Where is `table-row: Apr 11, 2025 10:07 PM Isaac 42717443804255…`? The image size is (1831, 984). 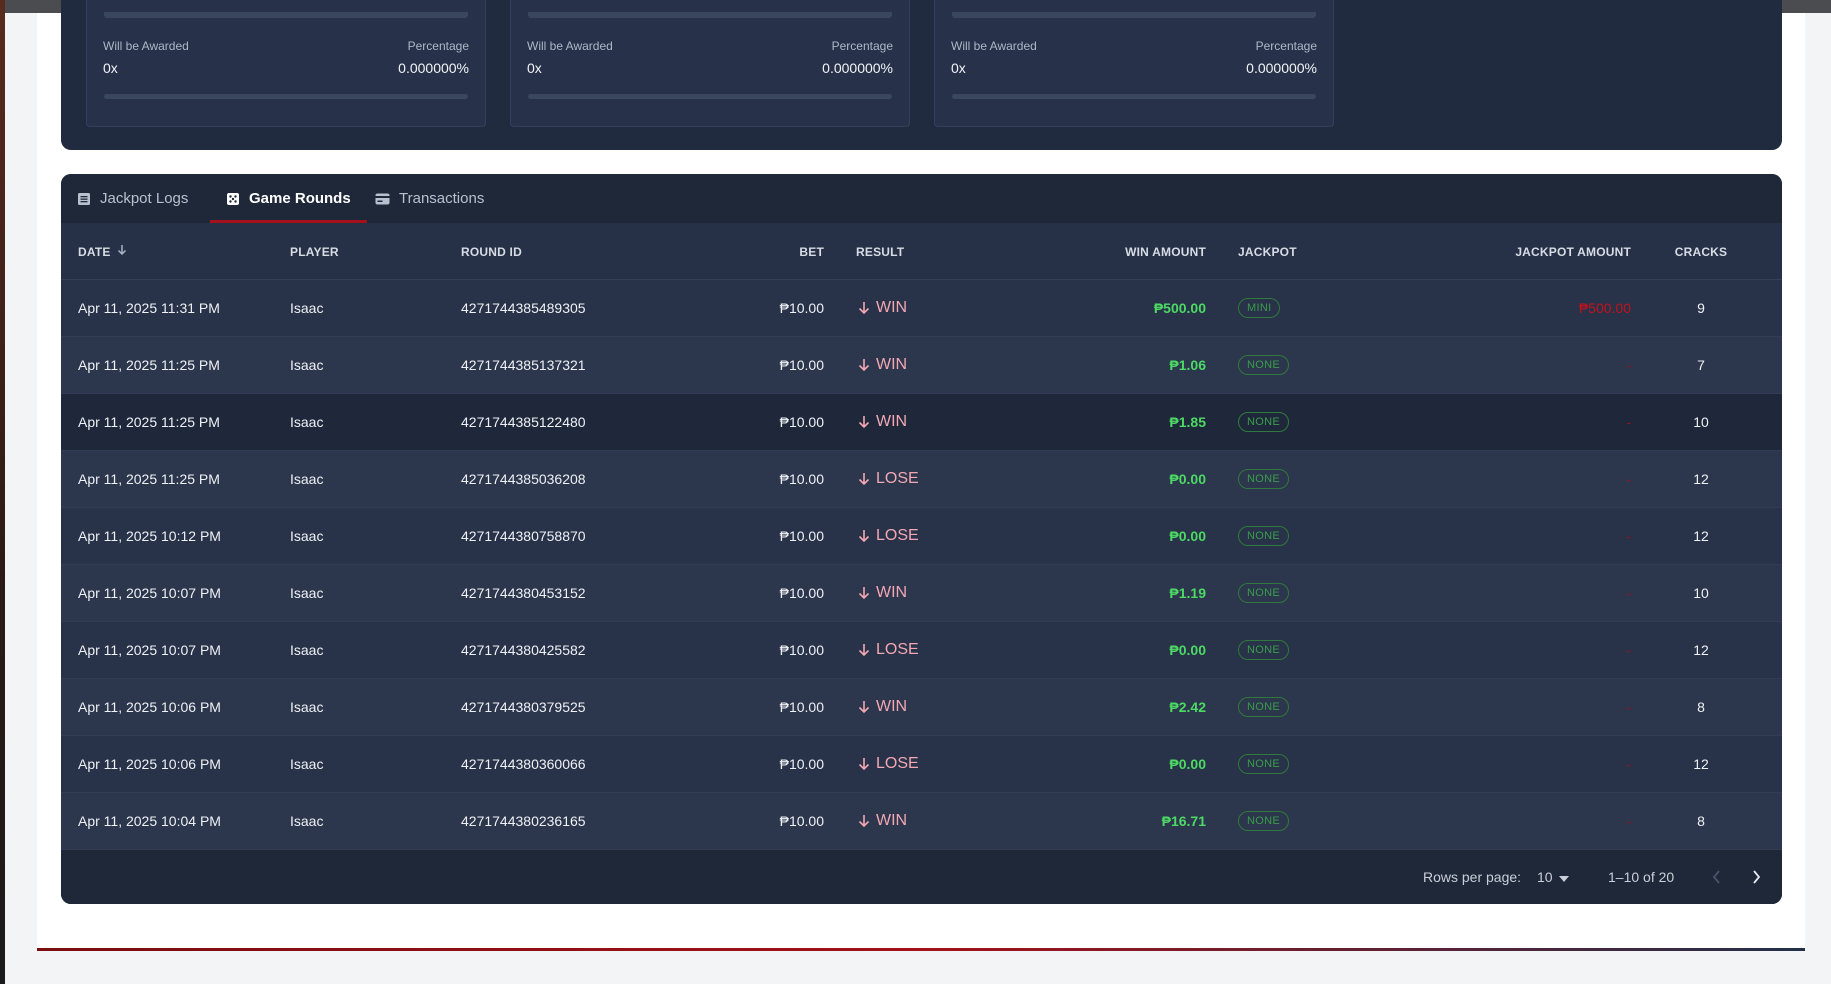 table-row: Apr 11, 2025 10:07 PM Isaac 42717443804255… is located at coordinates (921, 650).